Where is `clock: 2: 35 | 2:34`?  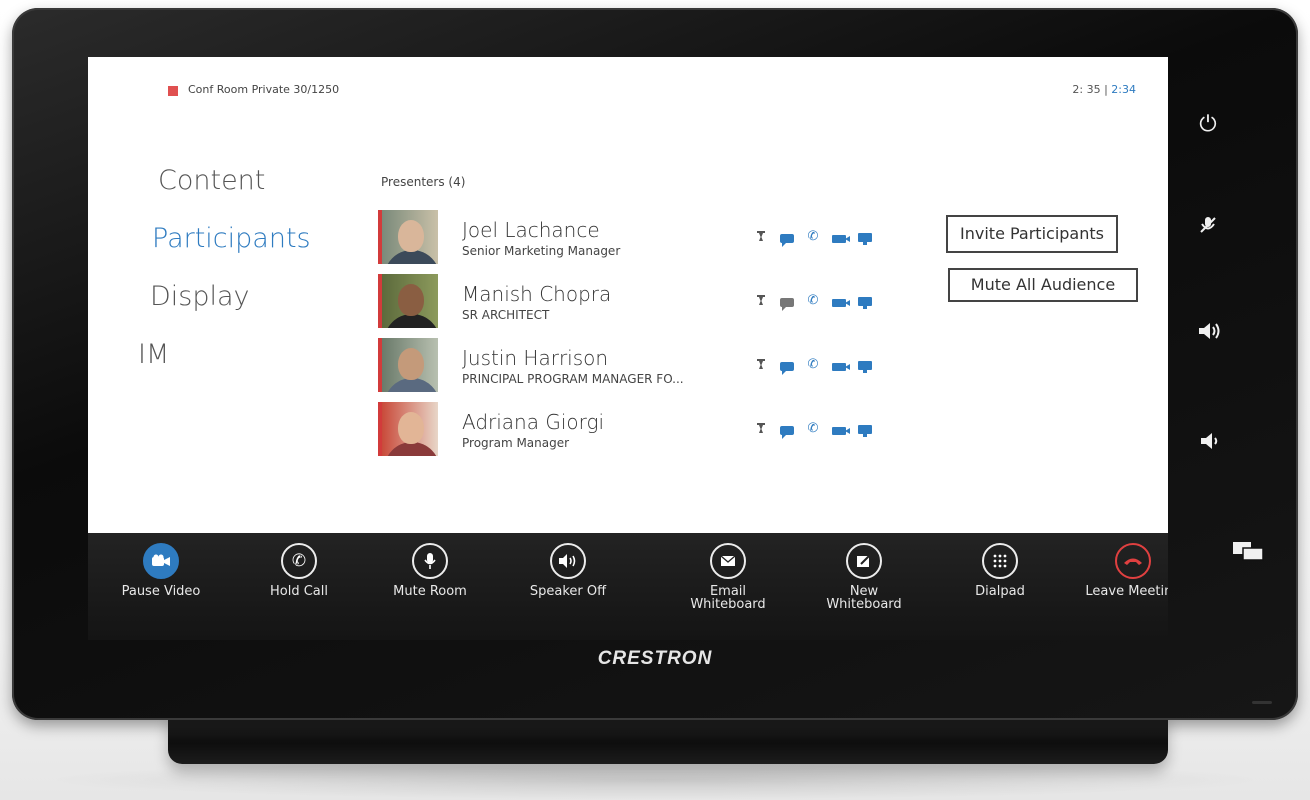
clock: 2: 35 | 2:34 is located at coordinates (1104, 89).